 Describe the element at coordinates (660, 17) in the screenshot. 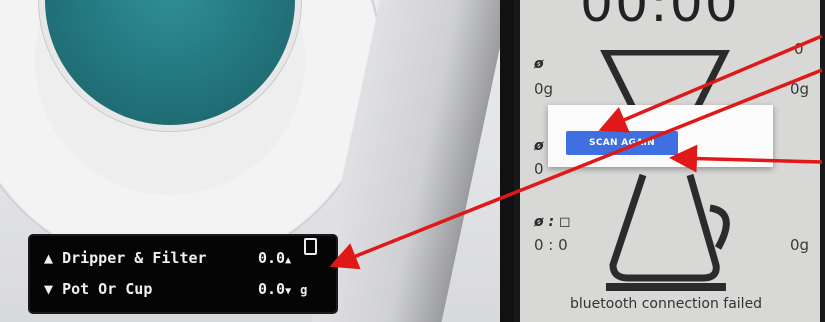

I see `timer-display: 00:00` at that location.